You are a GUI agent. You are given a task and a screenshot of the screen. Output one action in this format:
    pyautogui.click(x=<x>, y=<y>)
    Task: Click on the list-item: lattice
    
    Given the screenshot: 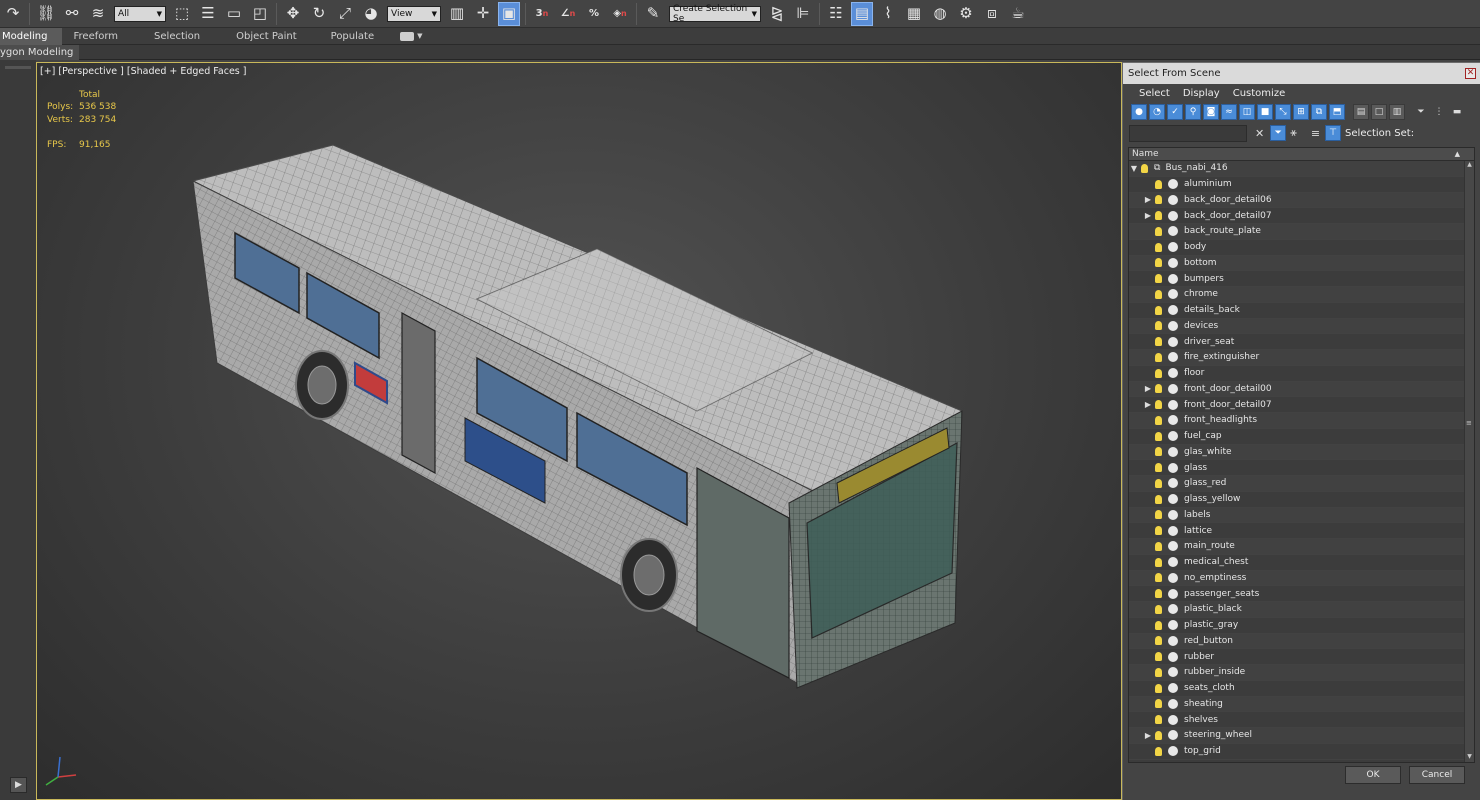 What is the action you would take?
    pyautogui.click(x=1301, y=531)
    